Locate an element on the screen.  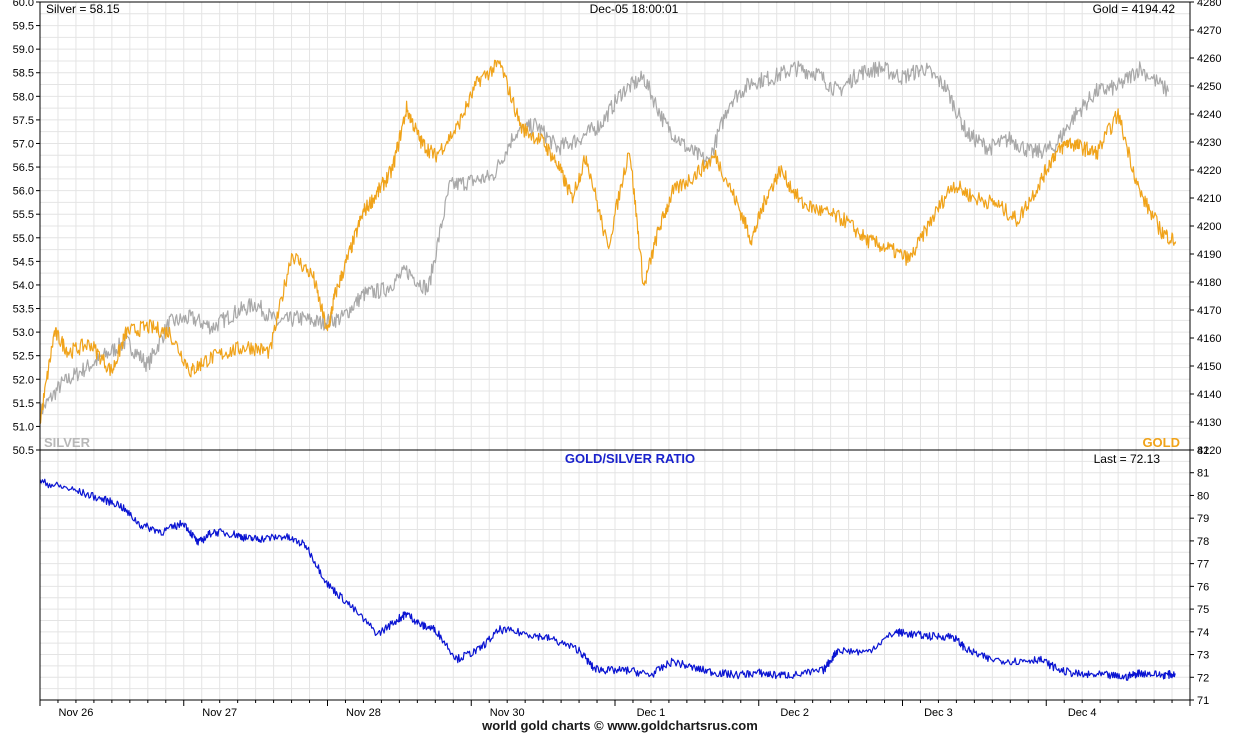
silver-axis-tick-label: 60.0 is located at coordinates (23, 4).